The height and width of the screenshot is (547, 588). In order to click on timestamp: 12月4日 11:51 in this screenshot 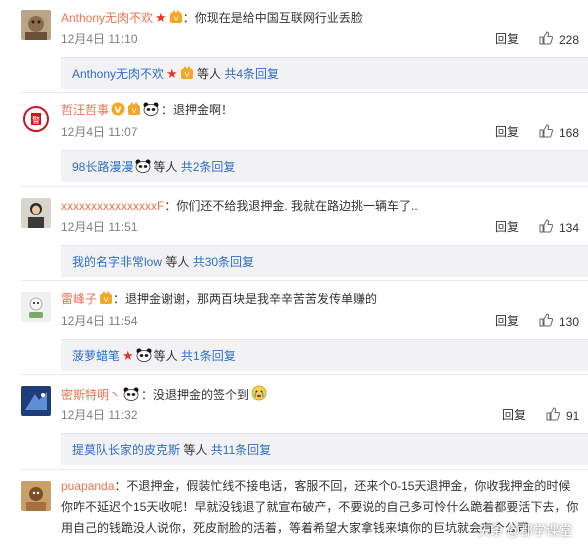, I will do `click(99, 227)`.